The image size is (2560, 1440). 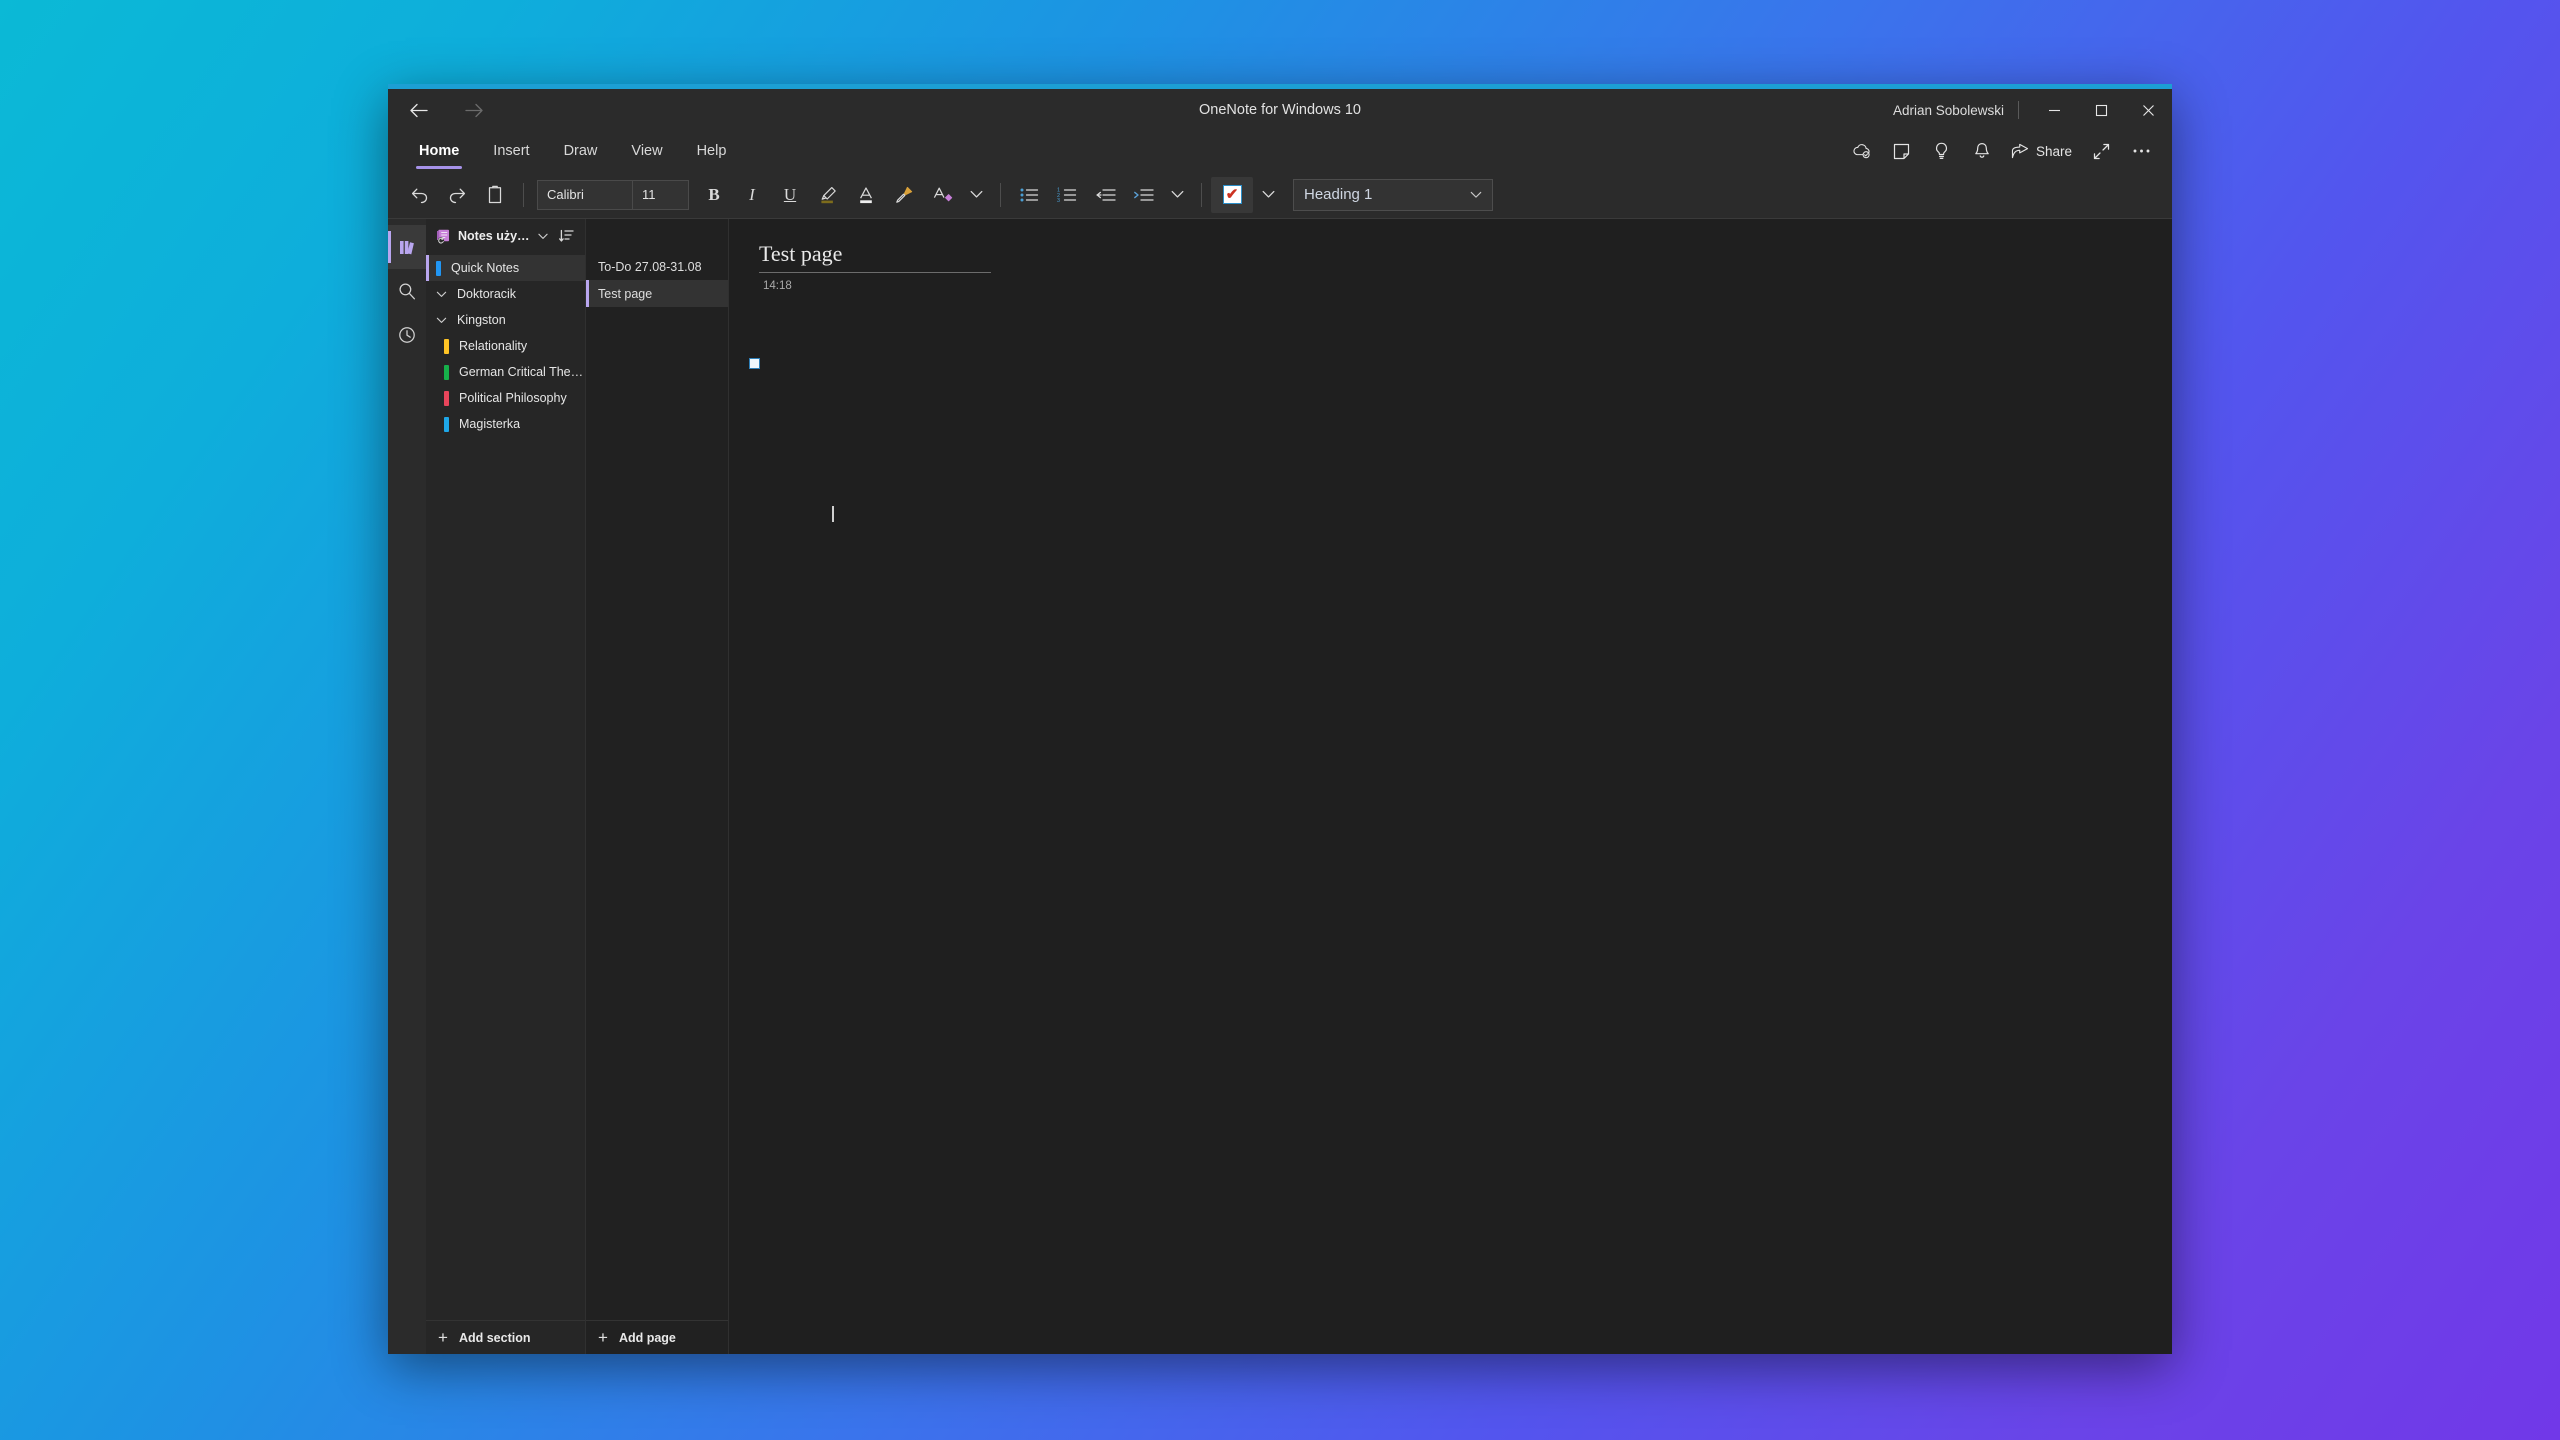 What do you see at coordinates (1143, 195) in the screenshot?
I see `increase-indent-icon` at bounding box center [1143, 195].